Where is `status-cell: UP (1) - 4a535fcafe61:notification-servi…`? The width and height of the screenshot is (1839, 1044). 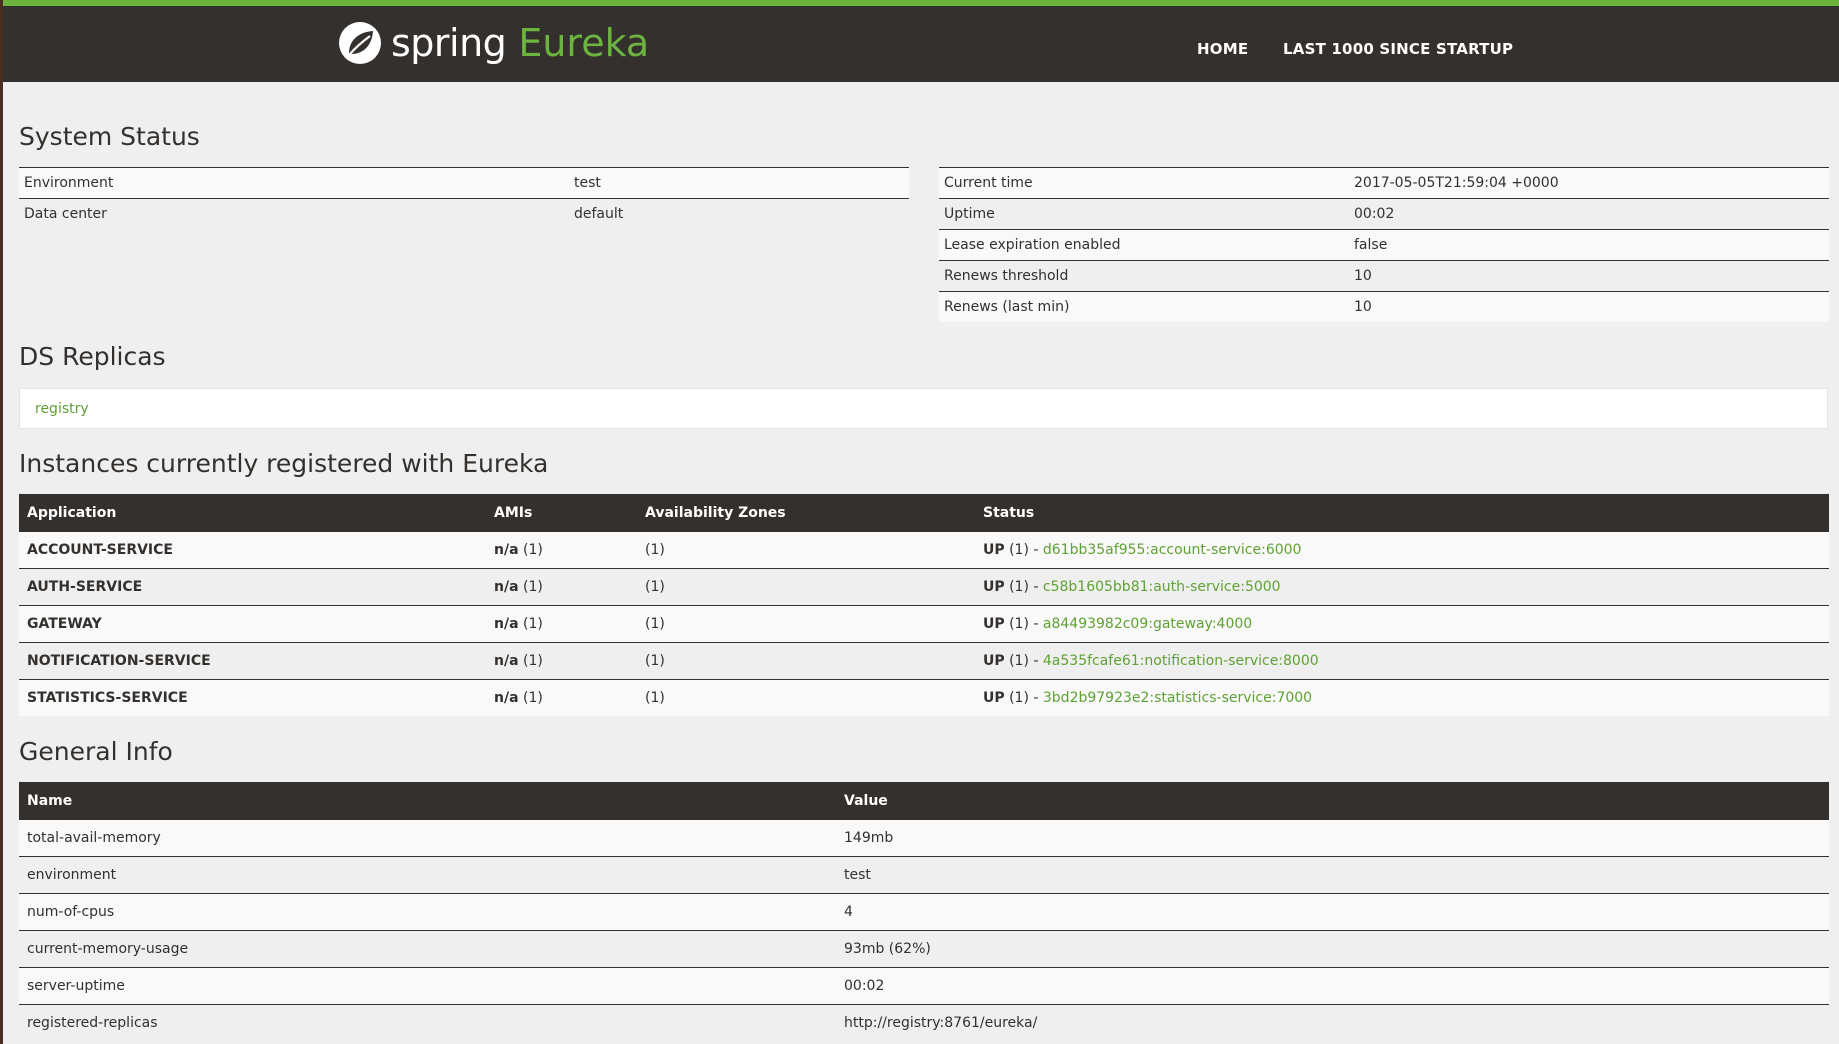
status-cell: UP (1) - 4a535fcafe61:notification-servi… is located at coordinates (1402, 661).